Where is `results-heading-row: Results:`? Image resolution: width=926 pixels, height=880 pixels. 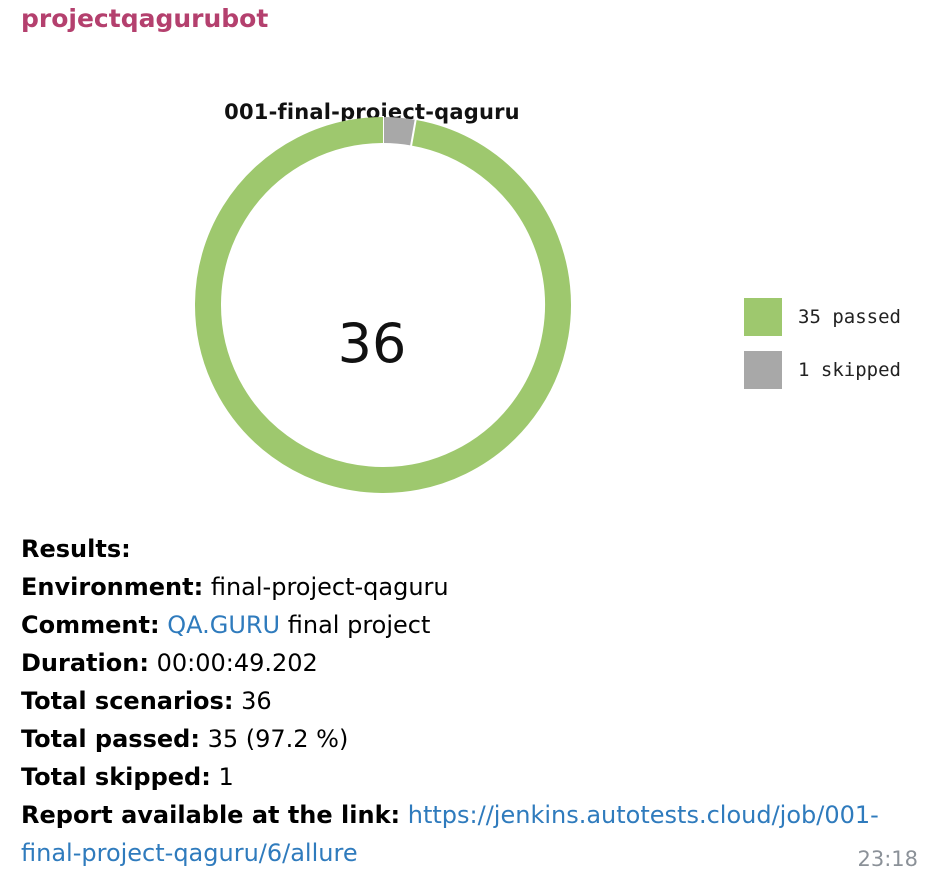
results-heading-row: Results: is located at coordinates (471, 549).